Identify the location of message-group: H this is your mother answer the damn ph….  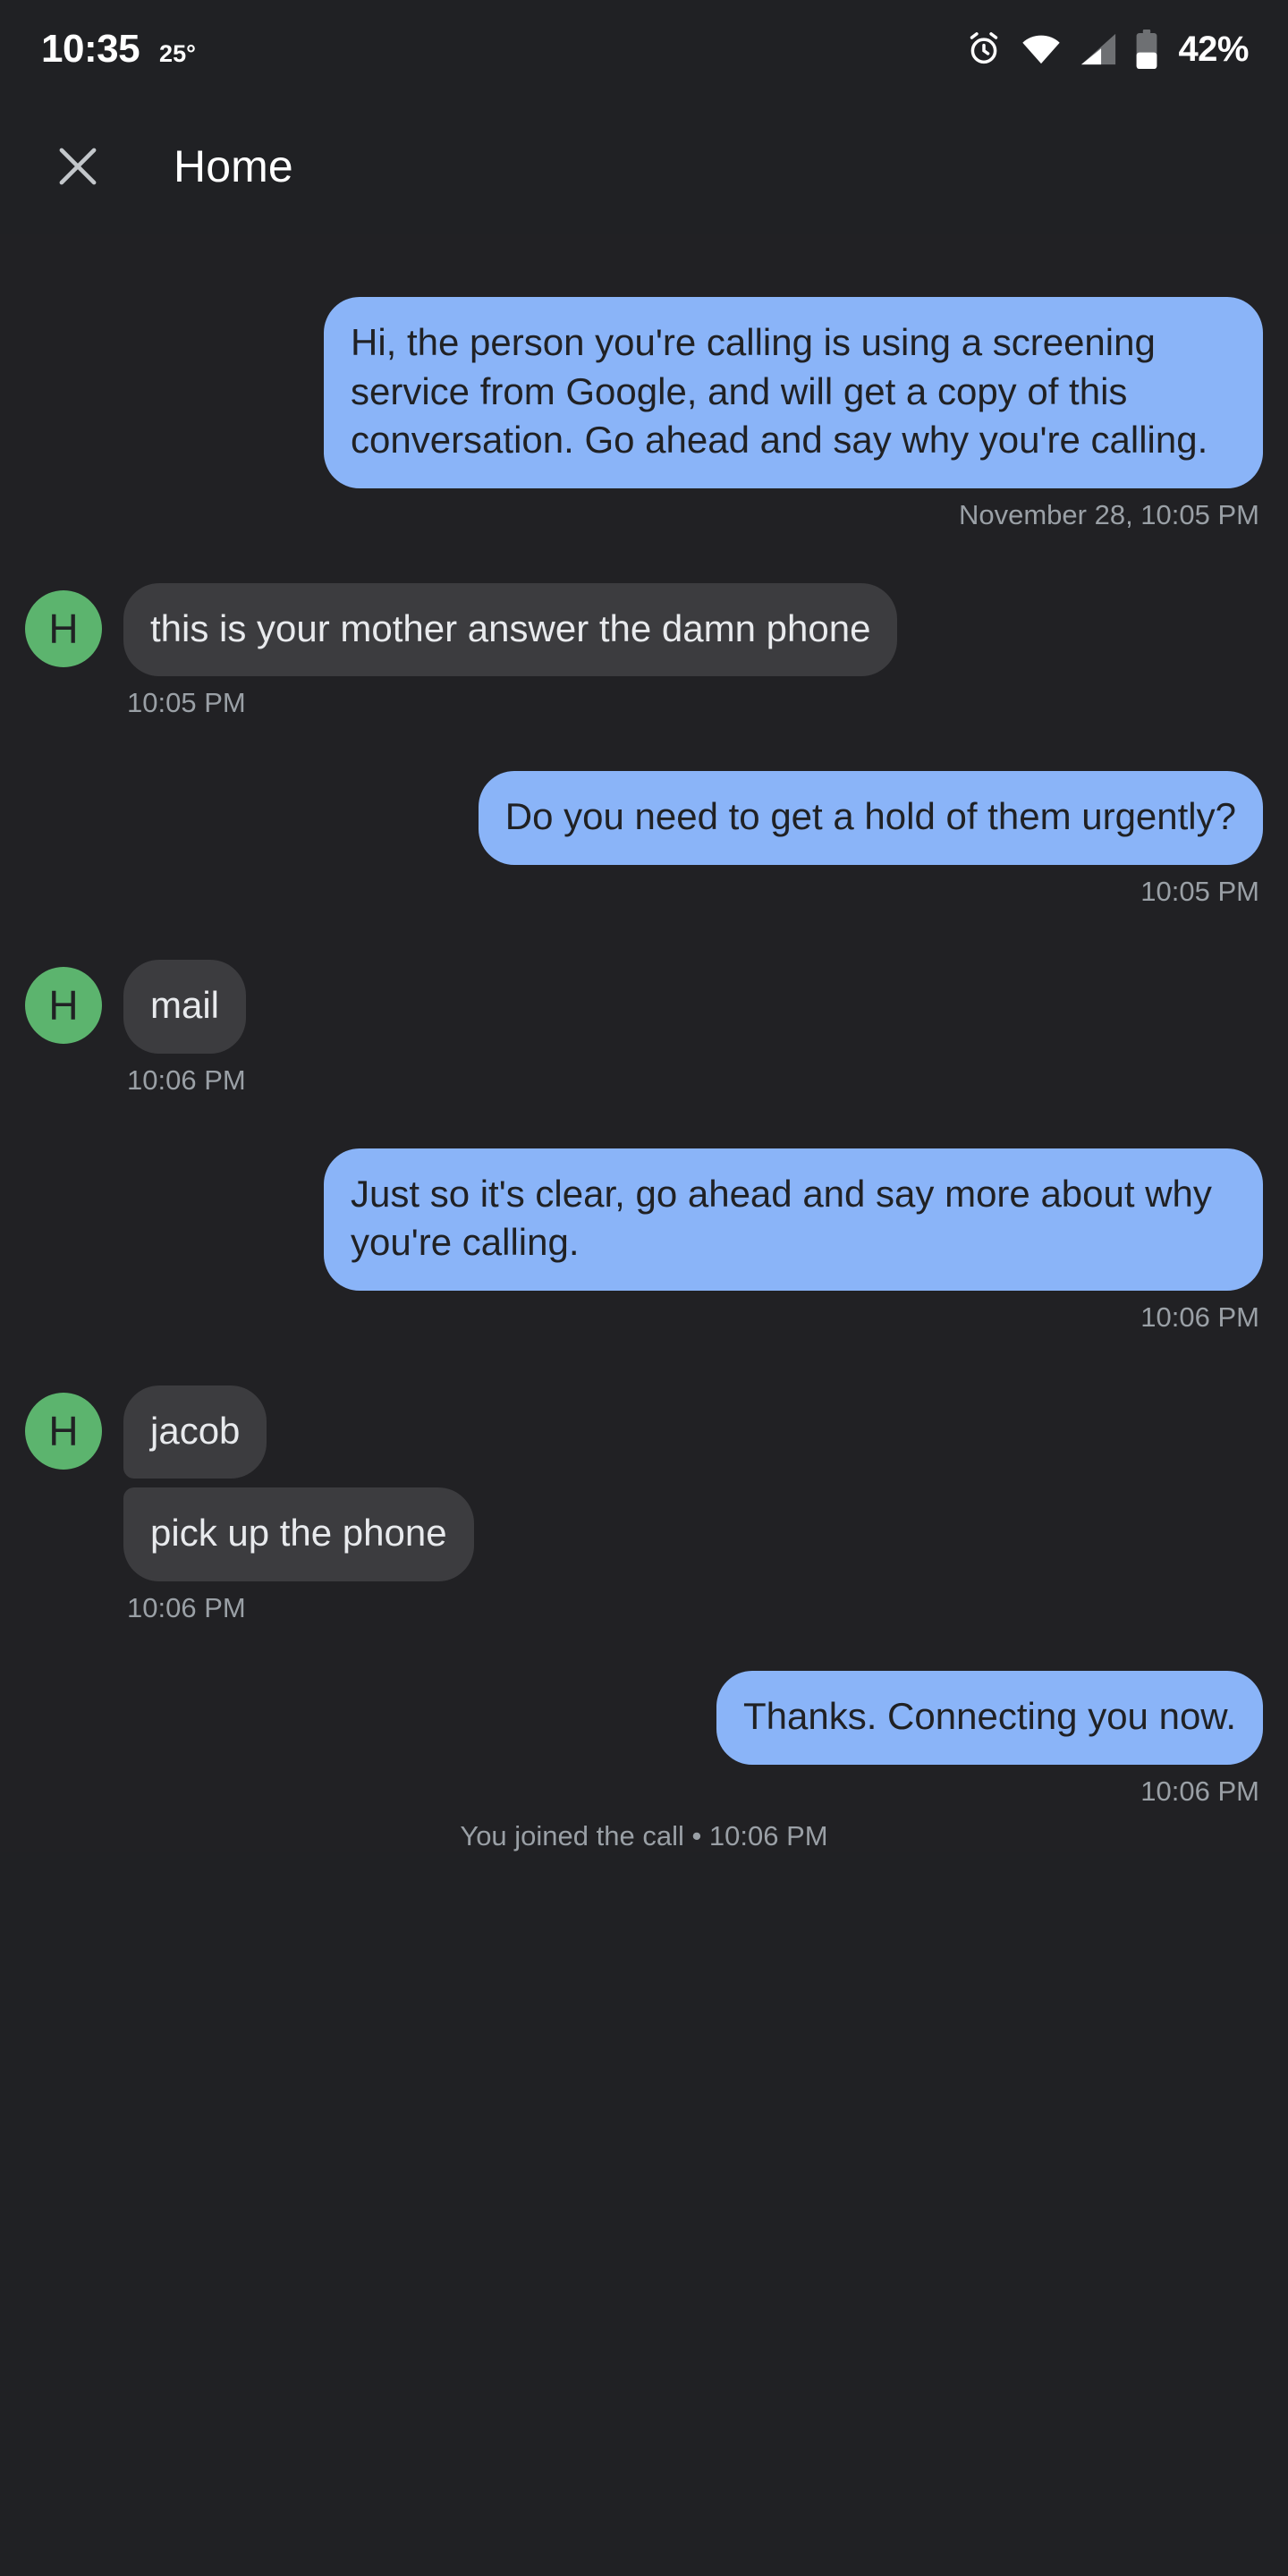
(461, 651).